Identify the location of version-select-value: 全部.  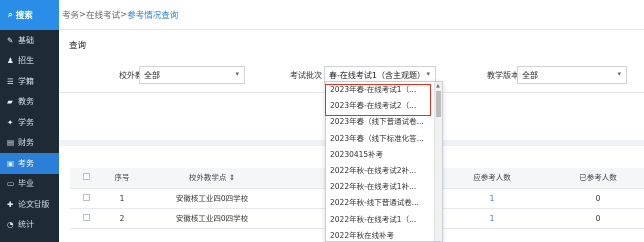
(530, 75).